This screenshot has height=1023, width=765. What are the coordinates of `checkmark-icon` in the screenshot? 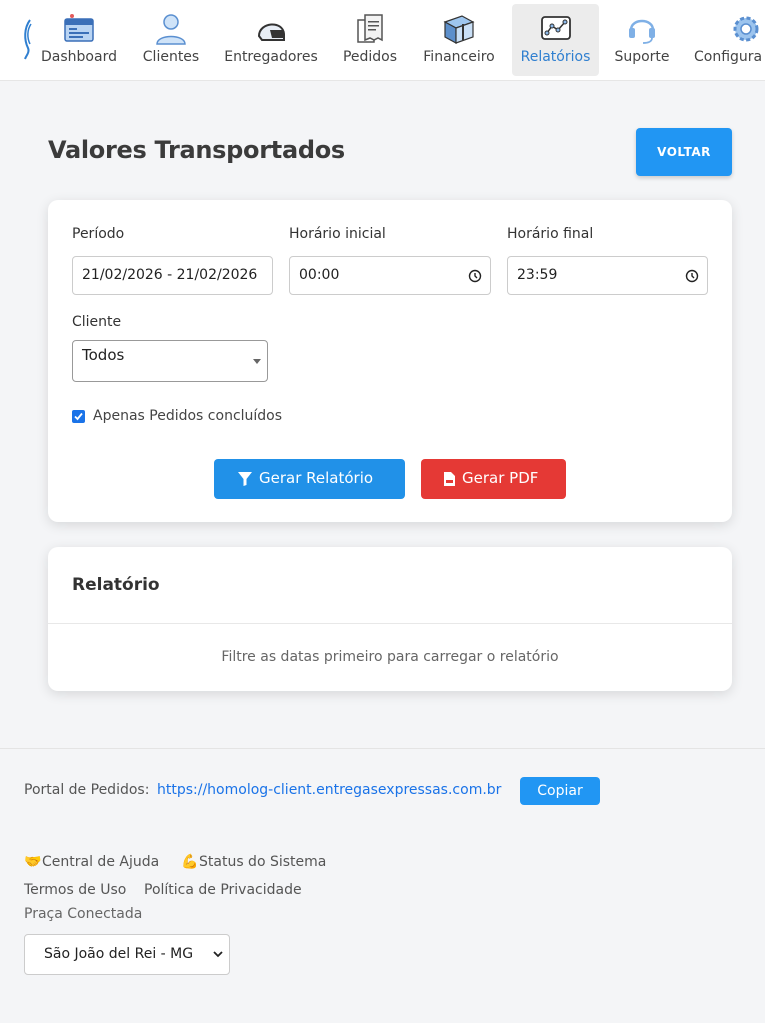 It's located at (78, 416).